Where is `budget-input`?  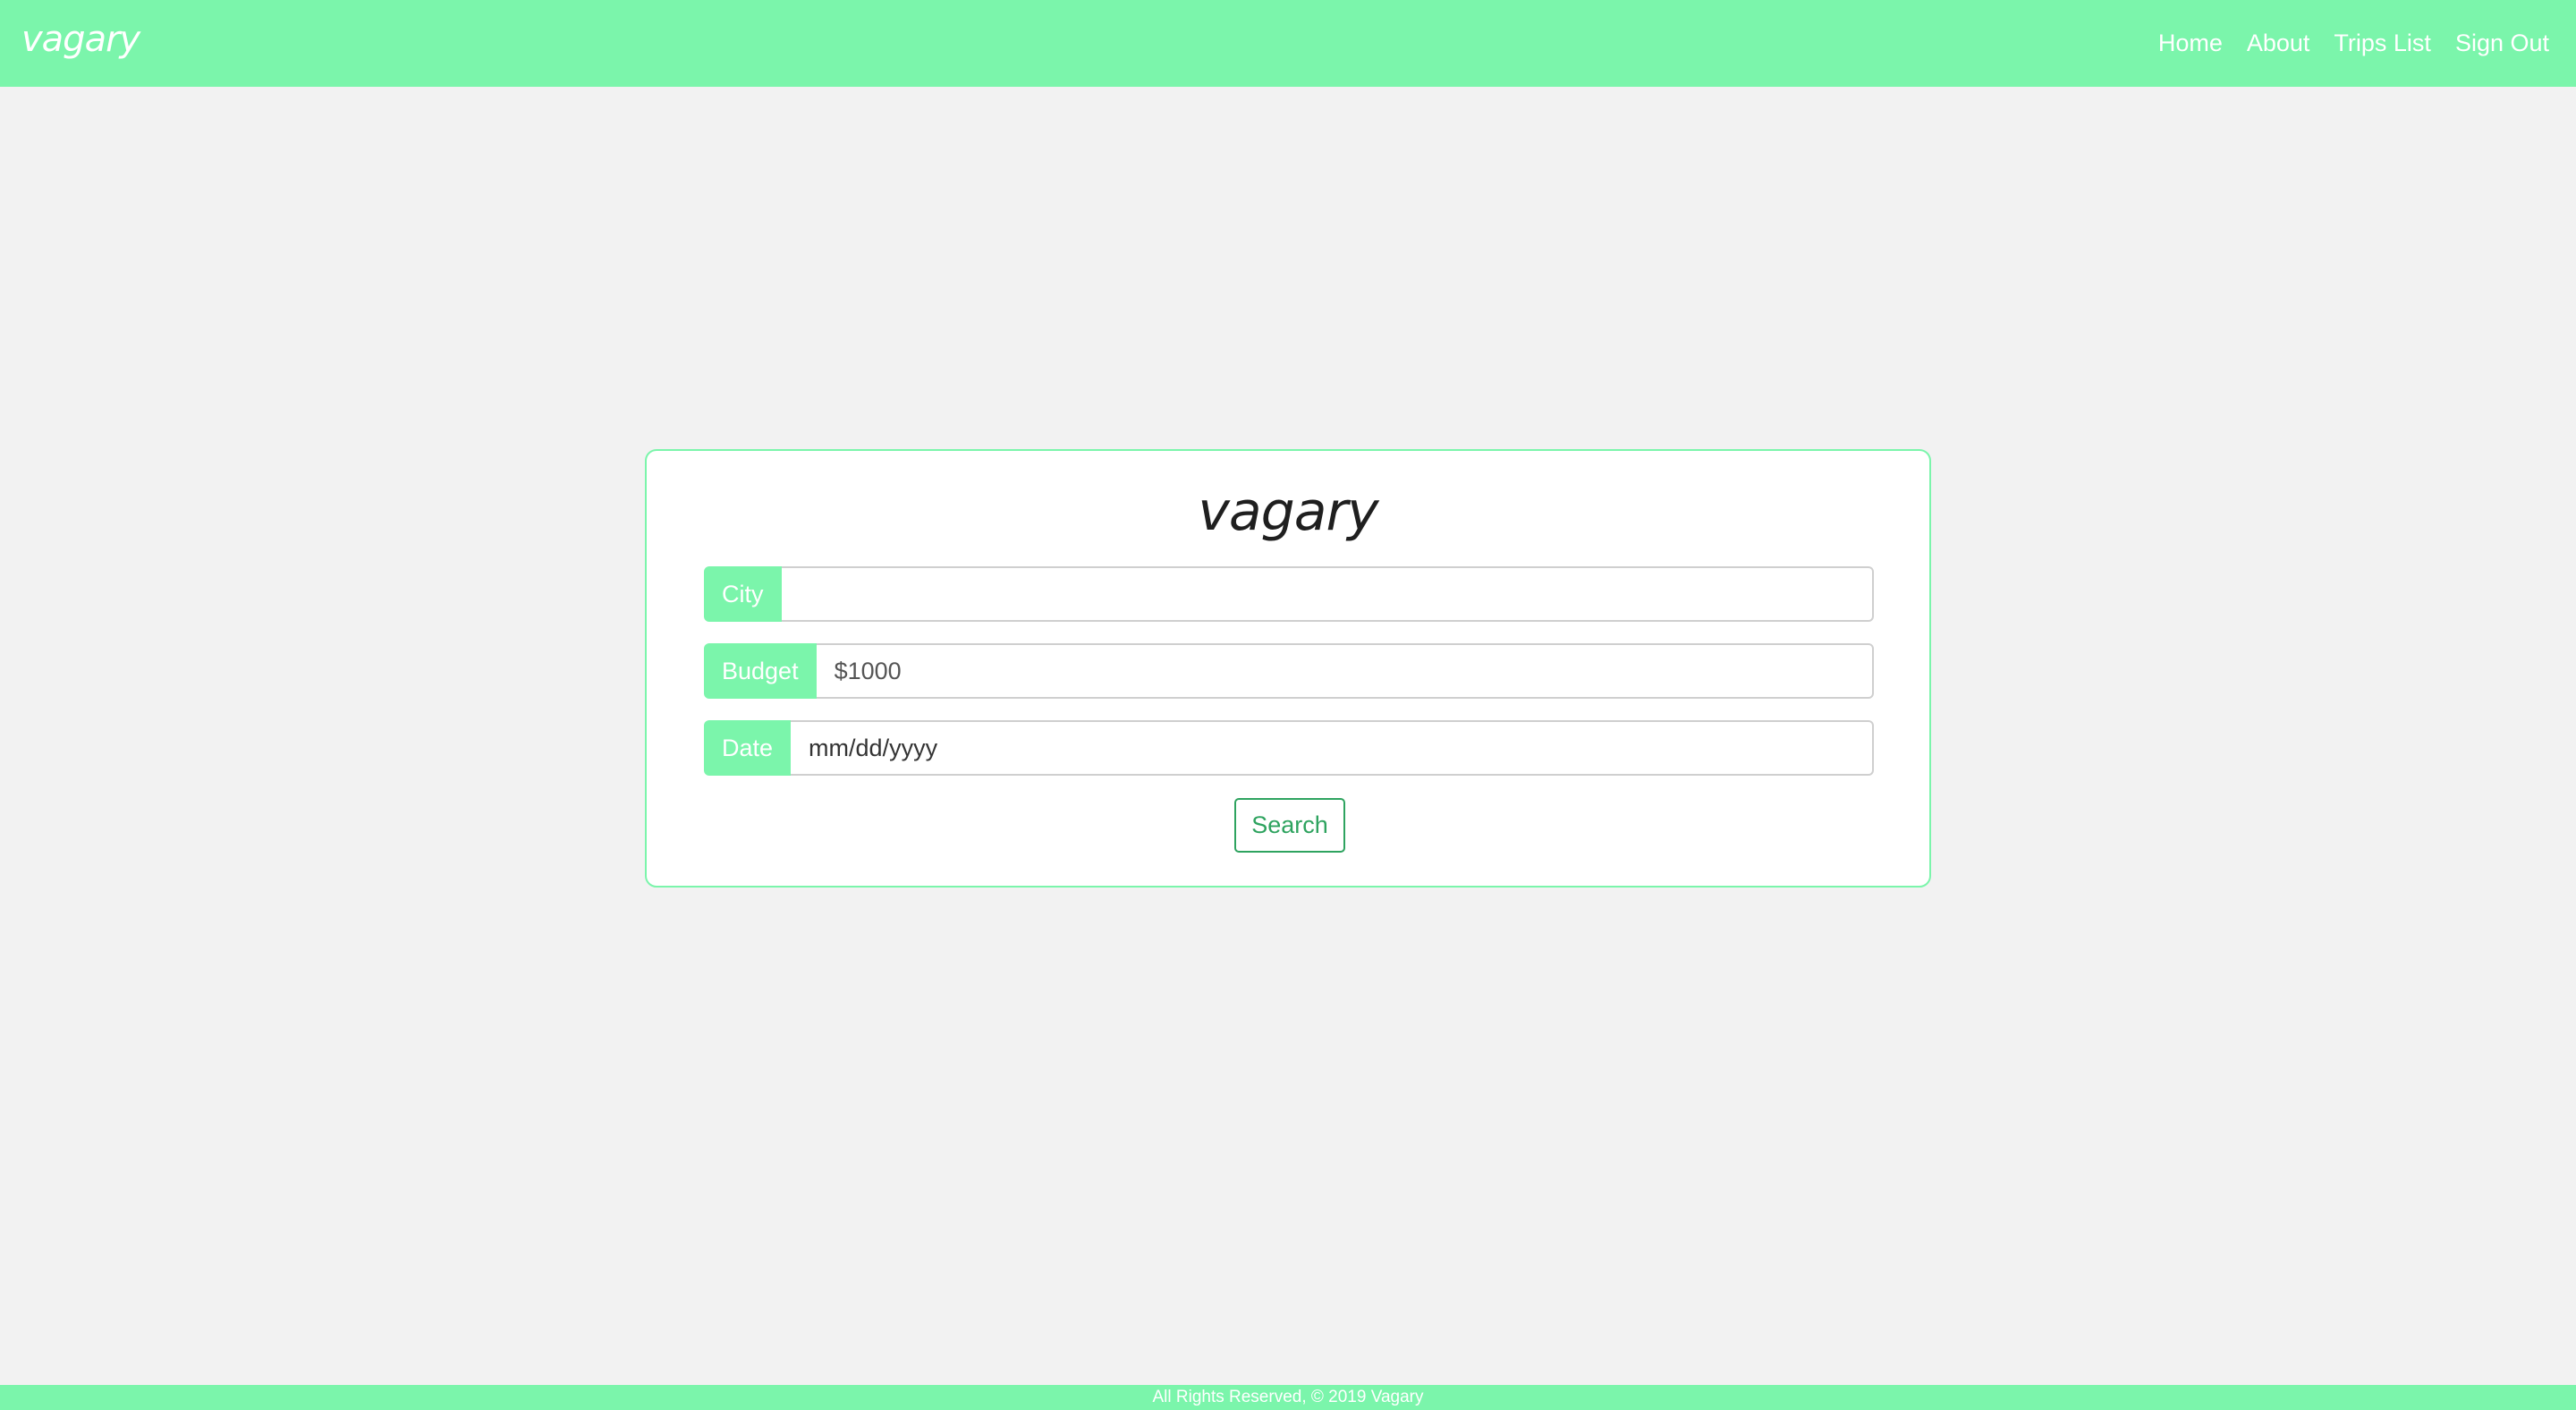 budget-input is located at coordinates (1345, 671).